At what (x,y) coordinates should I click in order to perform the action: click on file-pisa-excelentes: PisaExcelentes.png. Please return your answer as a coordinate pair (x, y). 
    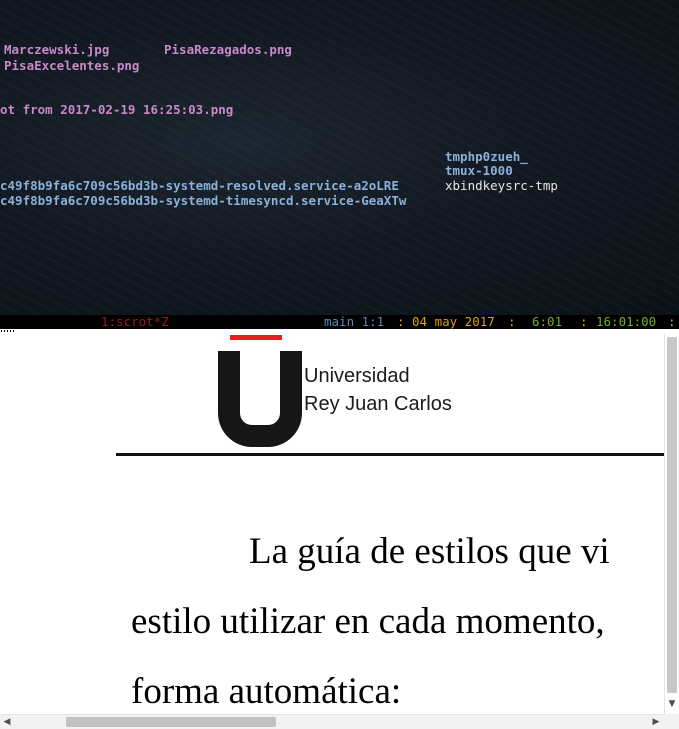
    Looking at the image, I should click on (72, 65).